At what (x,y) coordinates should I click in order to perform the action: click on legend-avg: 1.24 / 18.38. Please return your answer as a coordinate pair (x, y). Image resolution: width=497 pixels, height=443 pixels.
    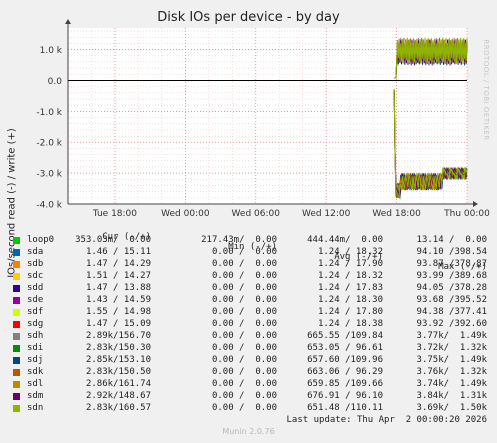
    Looking at the image, I should click on (350, 324).